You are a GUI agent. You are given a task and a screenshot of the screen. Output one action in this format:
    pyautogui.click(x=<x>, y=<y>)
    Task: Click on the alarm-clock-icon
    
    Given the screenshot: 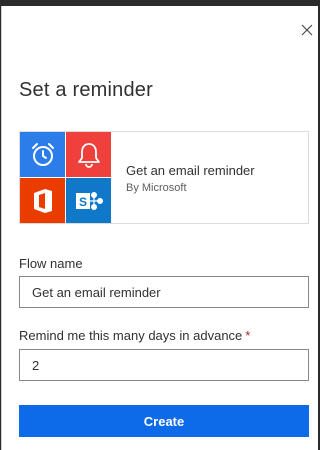 What is the action you would take?
    pyautogui.click(x=42, y=154)
    